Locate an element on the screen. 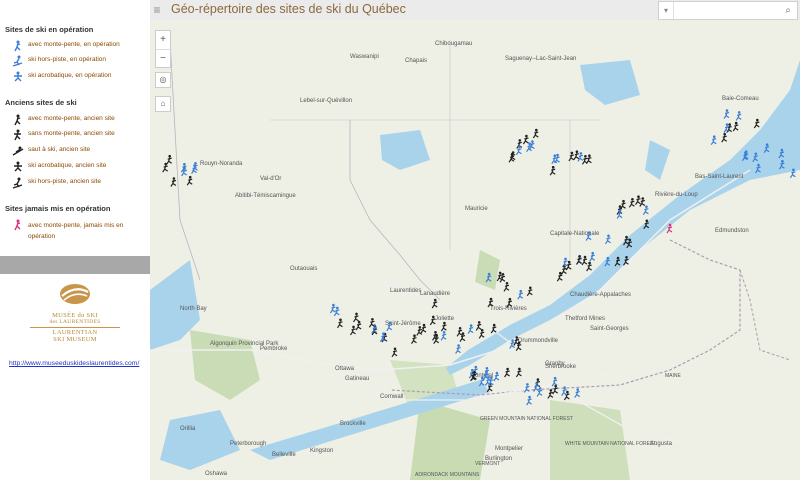  place-label: Laurentides is located at coordinates (405, 291).